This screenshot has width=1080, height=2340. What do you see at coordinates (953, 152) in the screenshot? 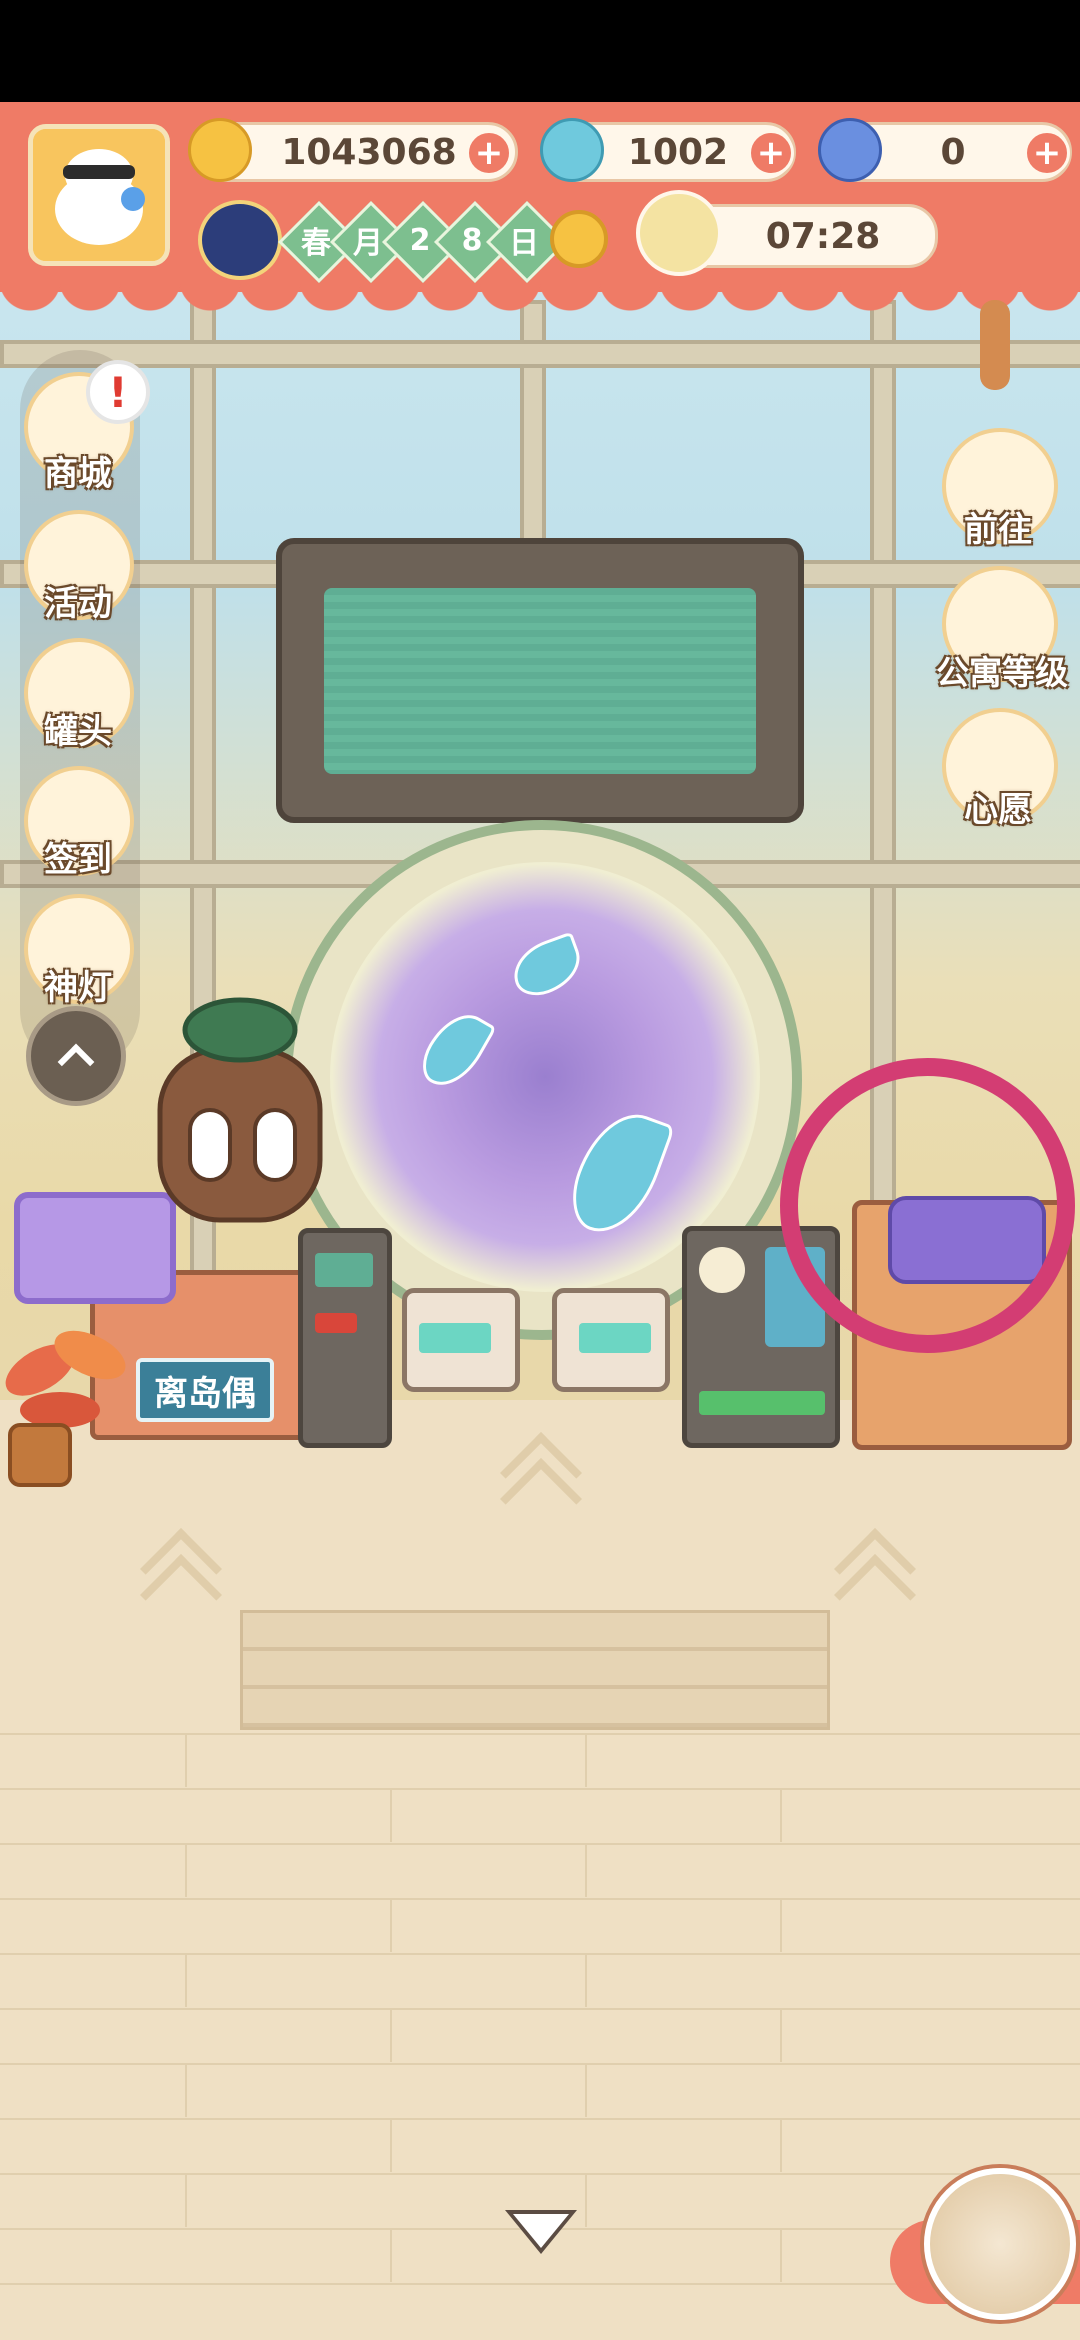
I see `blue-banana-value: 0` at bounding box center [953, 152].